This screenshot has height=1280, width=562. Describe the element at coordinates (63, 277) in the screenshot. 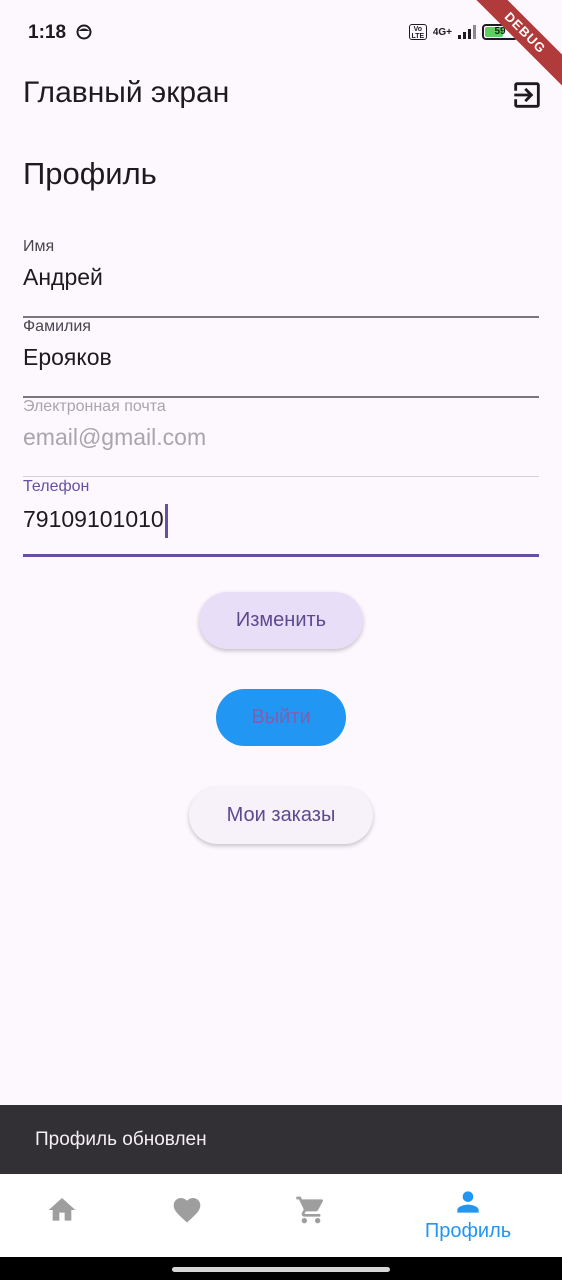

I see `first-name-value: Андрей` at that location.